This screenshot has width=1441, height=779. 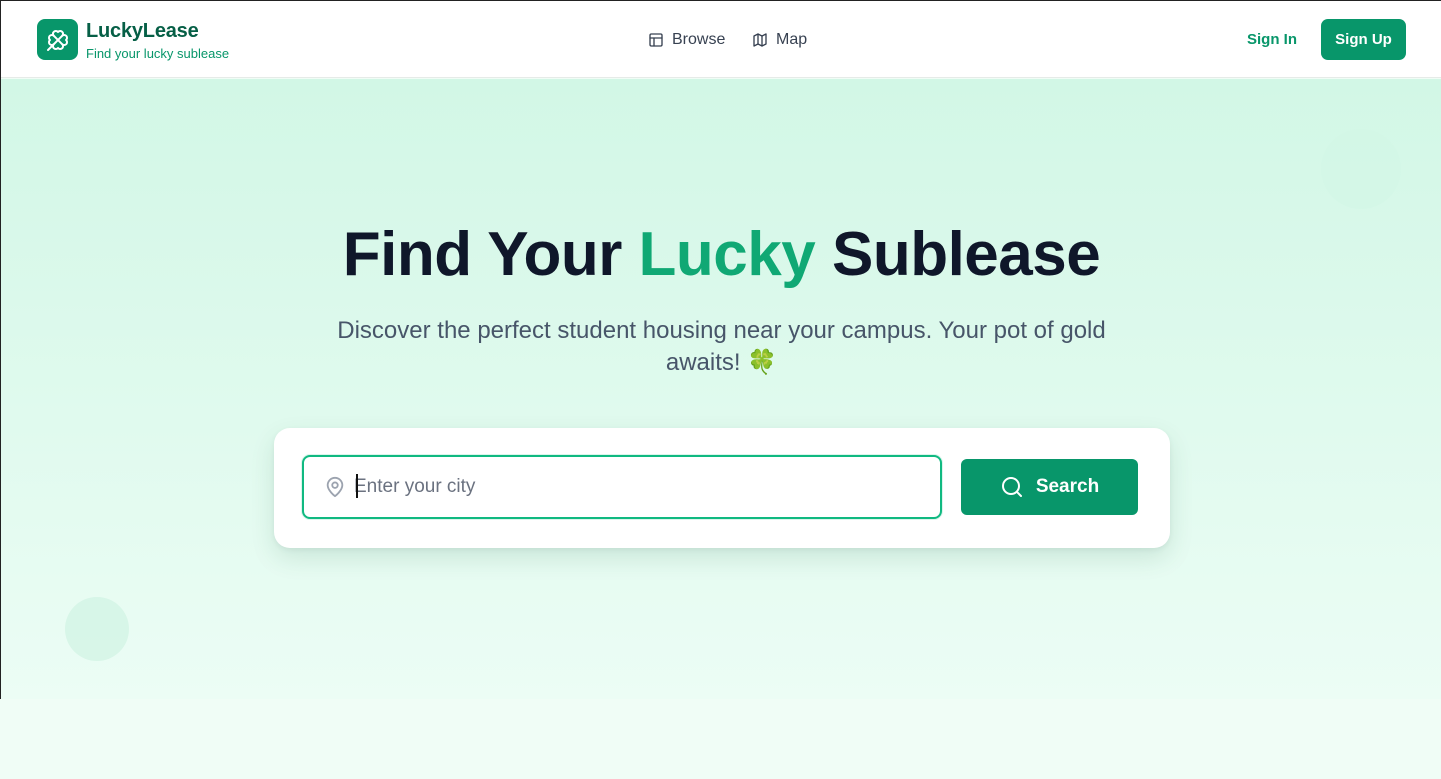 I want to click on nav-browse-label: Browse, so click(x=699, y=39).